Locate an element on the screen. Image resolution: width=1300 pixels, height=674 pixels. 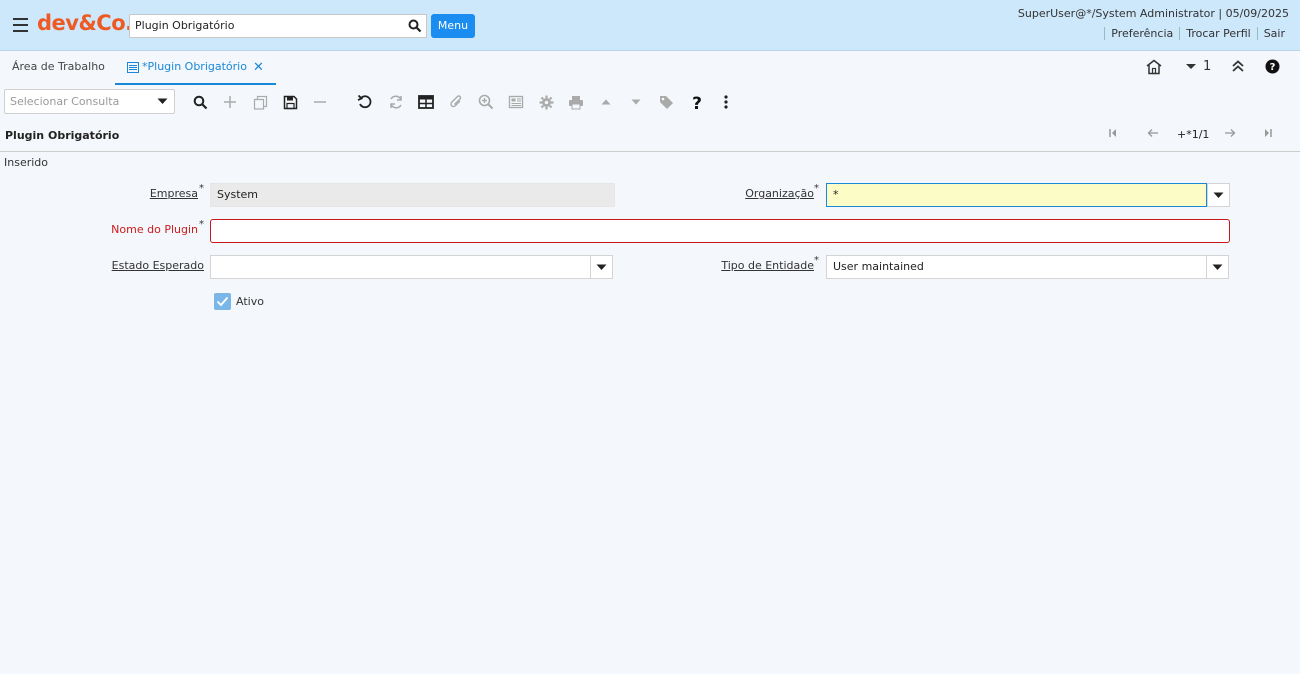
copy-icon is located at coordinates (260, 102).